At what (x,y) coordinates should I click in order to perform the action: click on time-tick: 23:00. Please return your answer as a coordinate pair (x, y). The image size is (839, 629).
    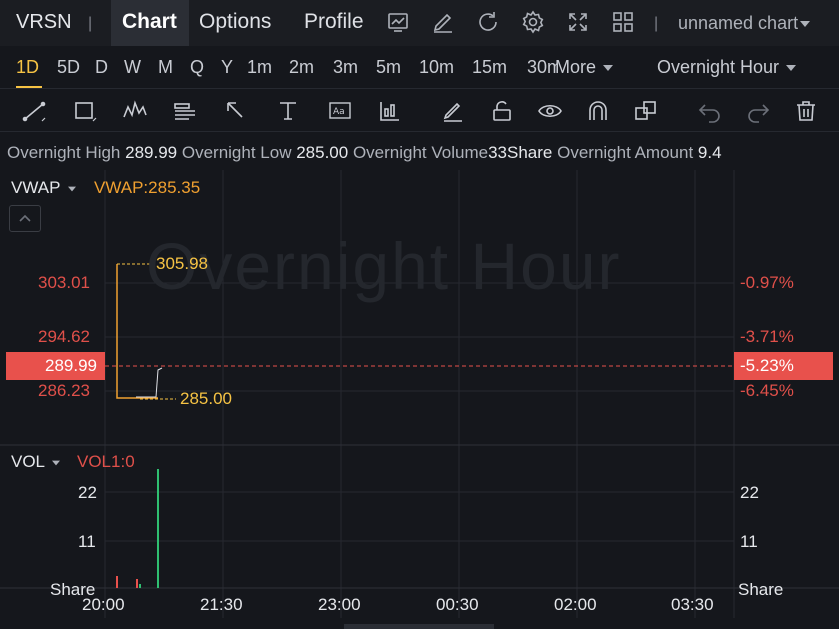
    Looking at the image, I should click on (339, 604).